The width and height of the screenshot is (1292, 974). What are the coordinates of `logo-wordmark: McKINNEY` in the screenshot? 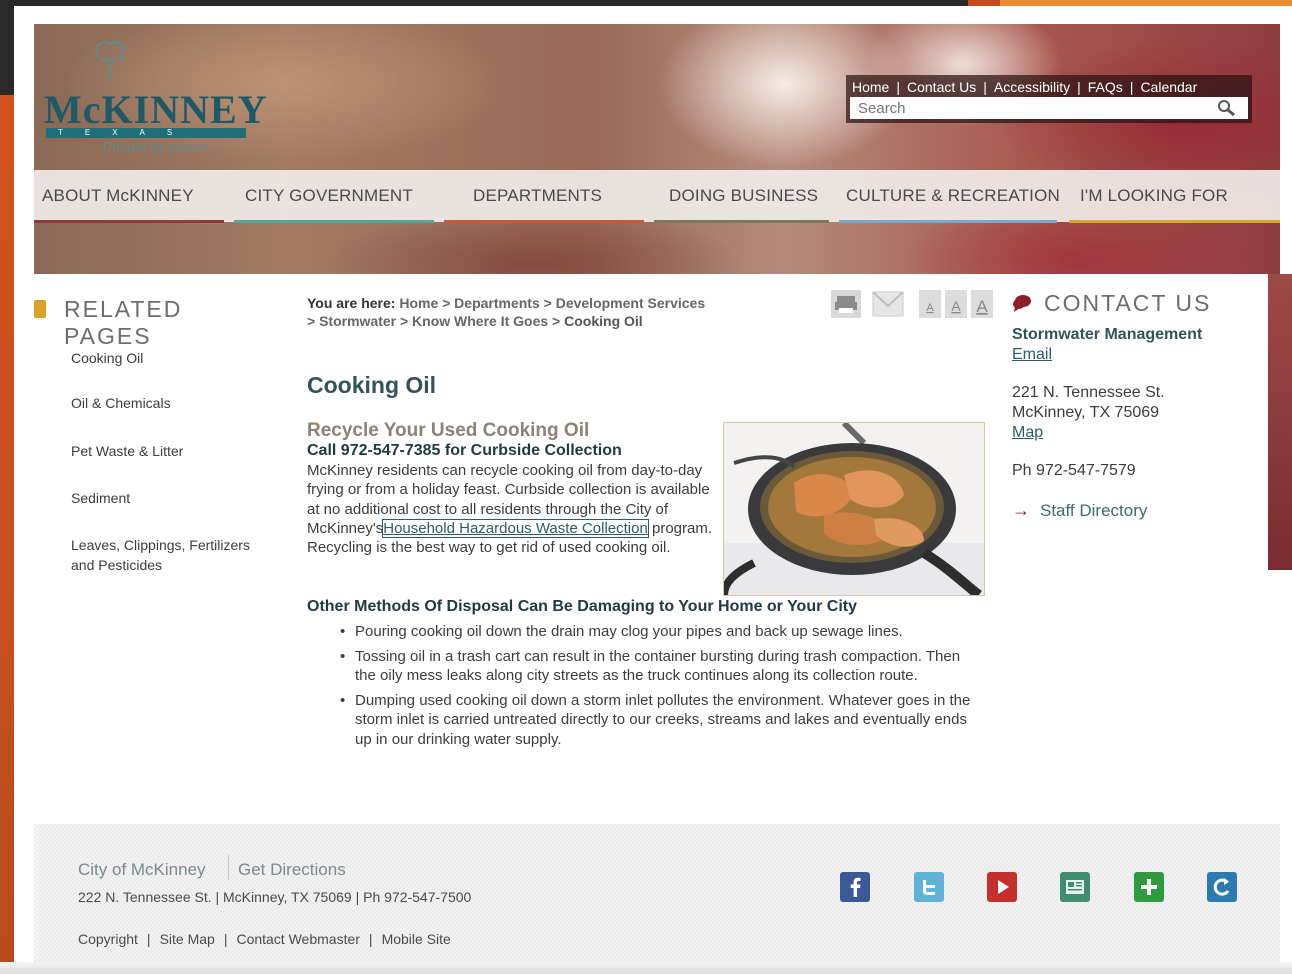 It's located at (156, 109).